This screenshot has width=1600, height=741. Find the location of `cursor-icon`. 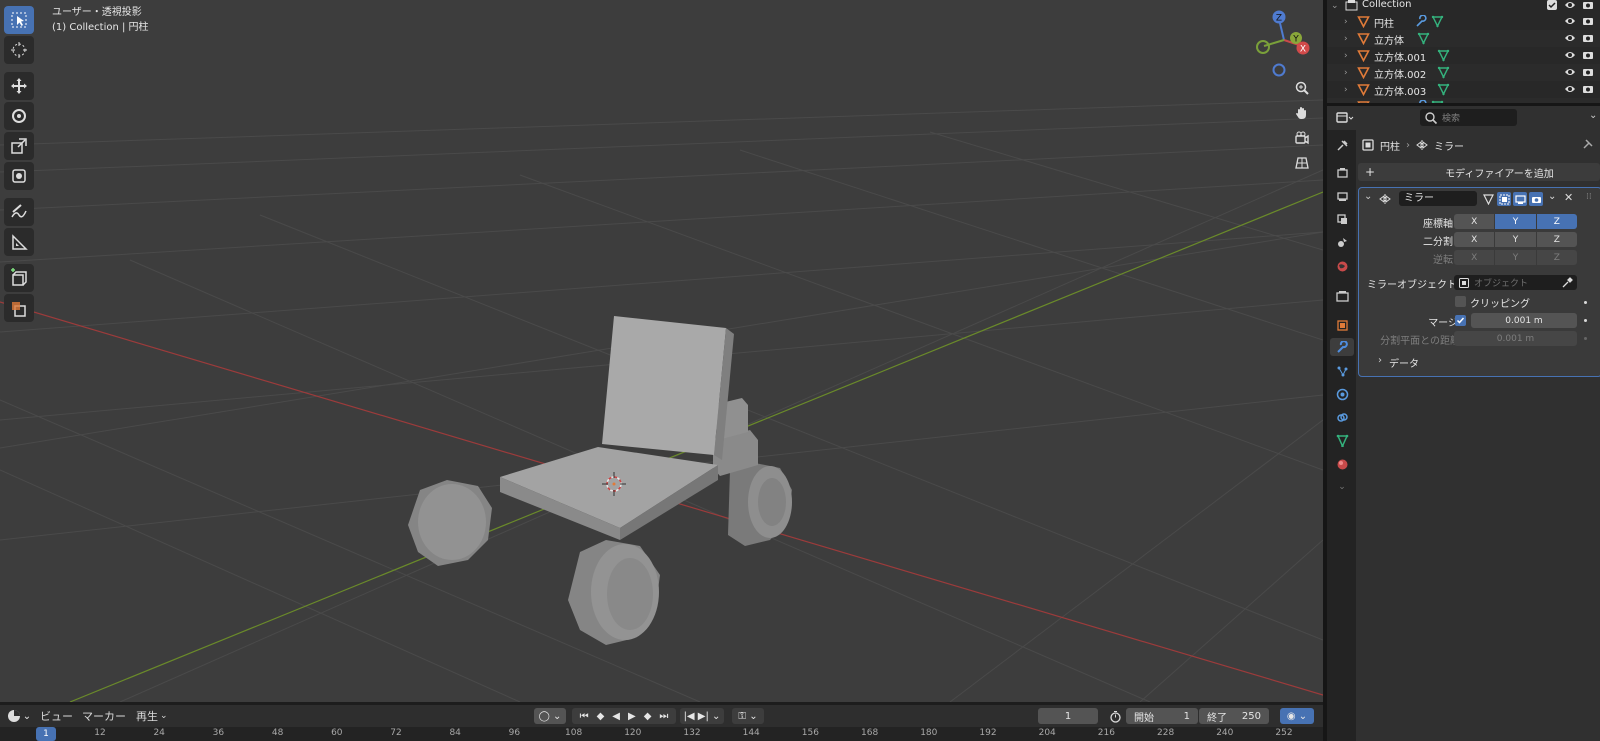

cursor-icon is located at coordinates (19, 50).